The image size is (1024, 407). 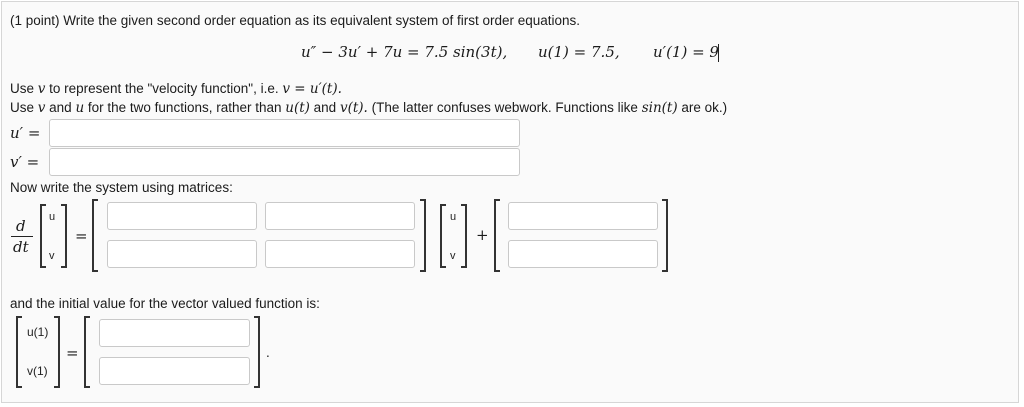 I want to click on matrix-a11-input, so click(x=182, y=216).